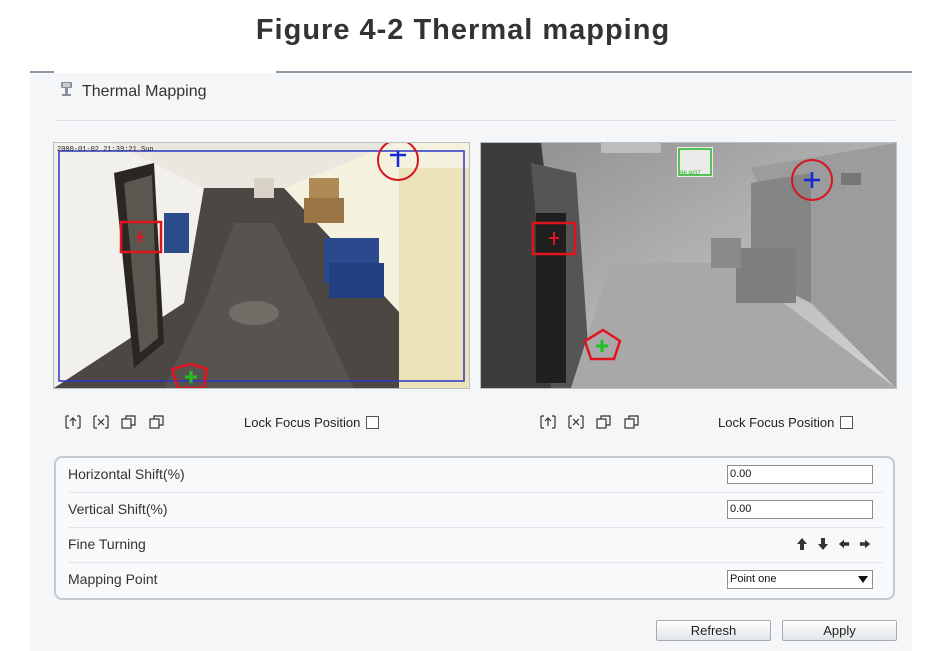 The image size is (926, 651). What do you see at coordinates (107, 544) in the screenshot?
I see `fine-turning-label: Fine Turning` at bounding box center [107, 544].